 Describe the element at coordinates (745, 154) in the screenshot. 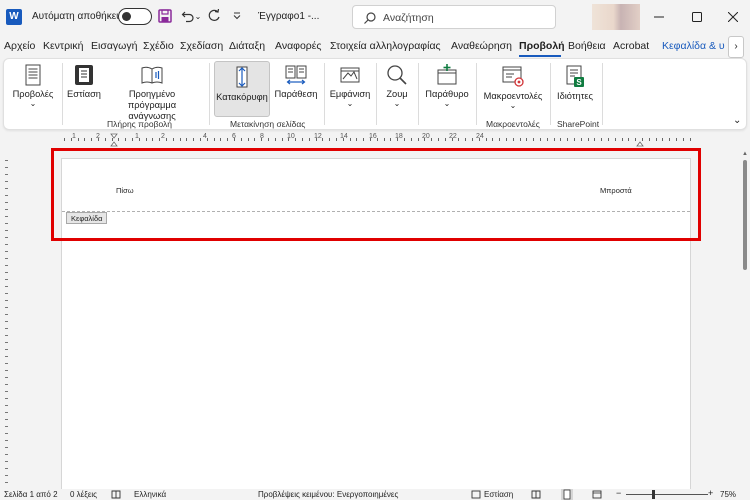

I see `scroll-up-icon: ▲` at that location.